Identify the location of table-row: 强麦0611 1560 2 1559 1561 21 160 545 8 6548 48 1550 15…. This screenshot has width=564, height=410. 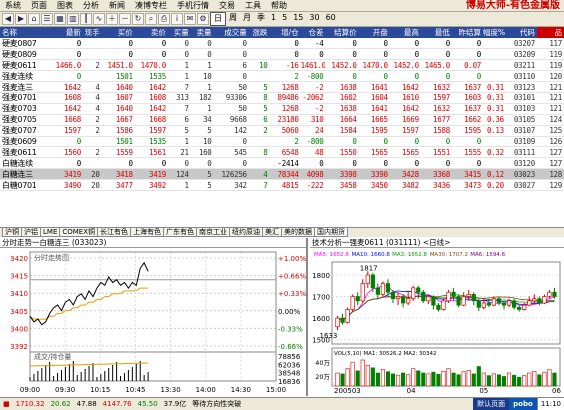
(282, 152).